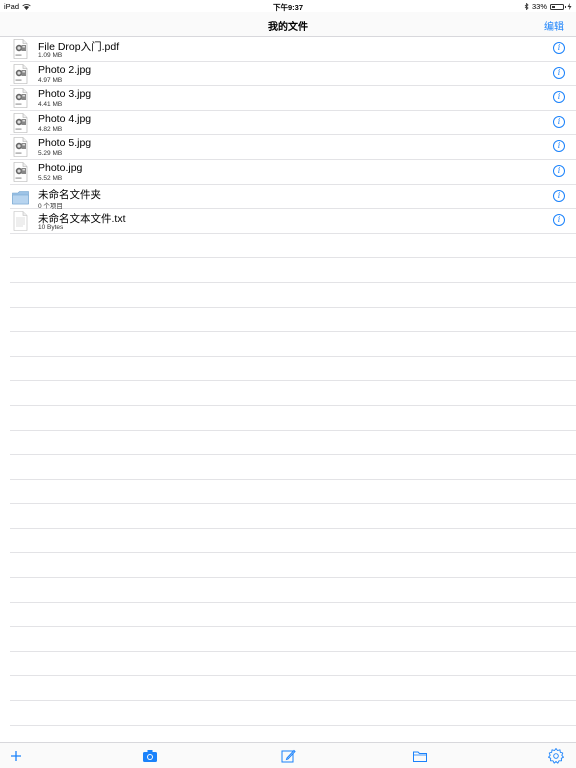 This screenshot has height=768, width=576. What do you see at coordinates (50, 154) in the screenshot?
I see `file-detail: 5.29 MB` at bounding box center [50, 154].